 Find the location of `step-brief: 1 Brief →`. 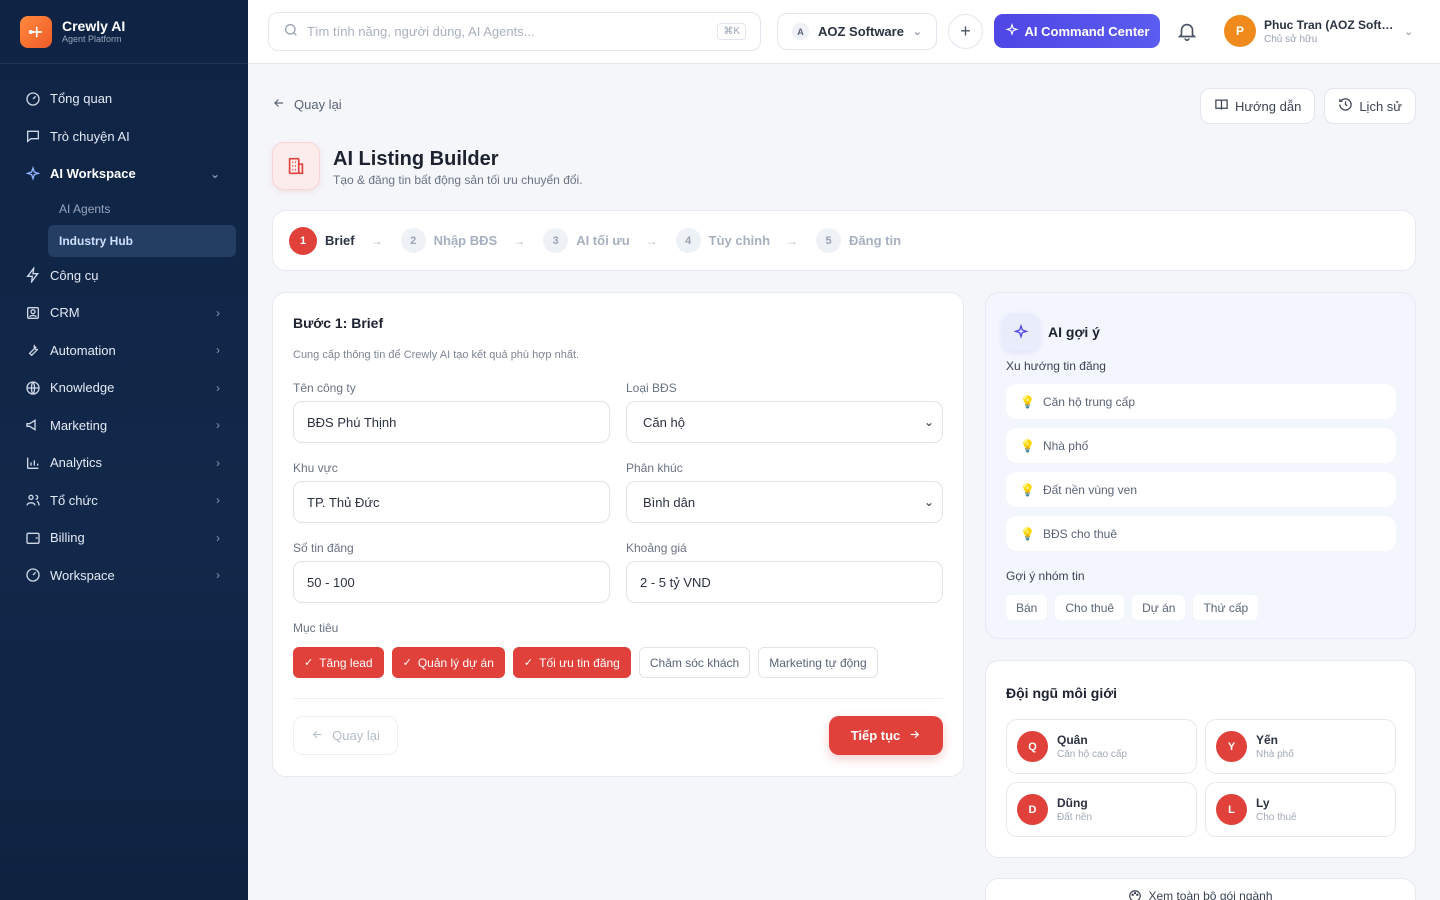

step-brief: 1 Brief → is located at coordinates (336, 240).